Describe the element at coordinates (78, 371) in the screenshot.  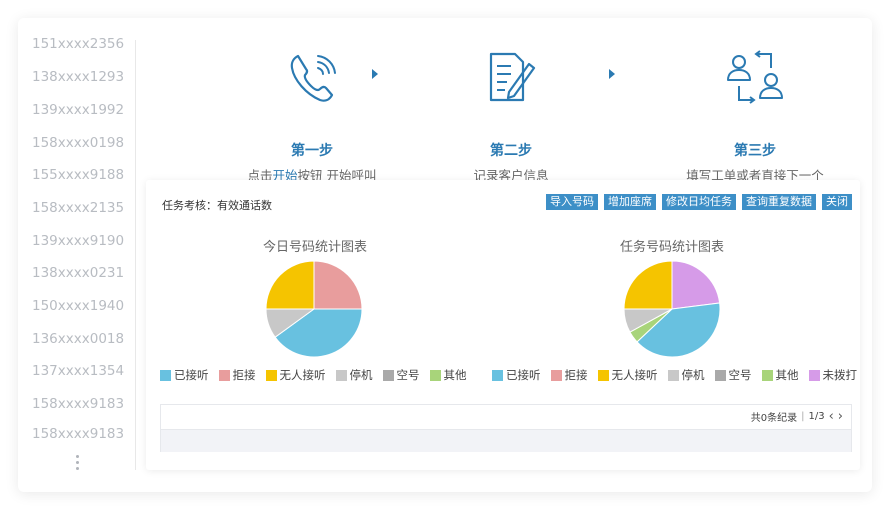
I see `phone-number-item: 137xxxx1354` at that location.